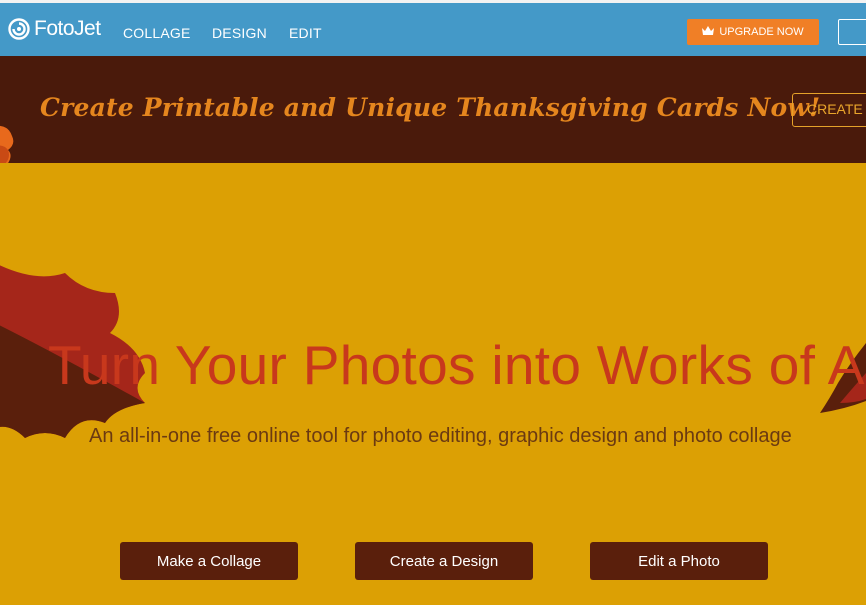  What do you see at coordinates (852, 32) in the screenshot?
I see `sign-in-button` at bounding box center [852, 32].